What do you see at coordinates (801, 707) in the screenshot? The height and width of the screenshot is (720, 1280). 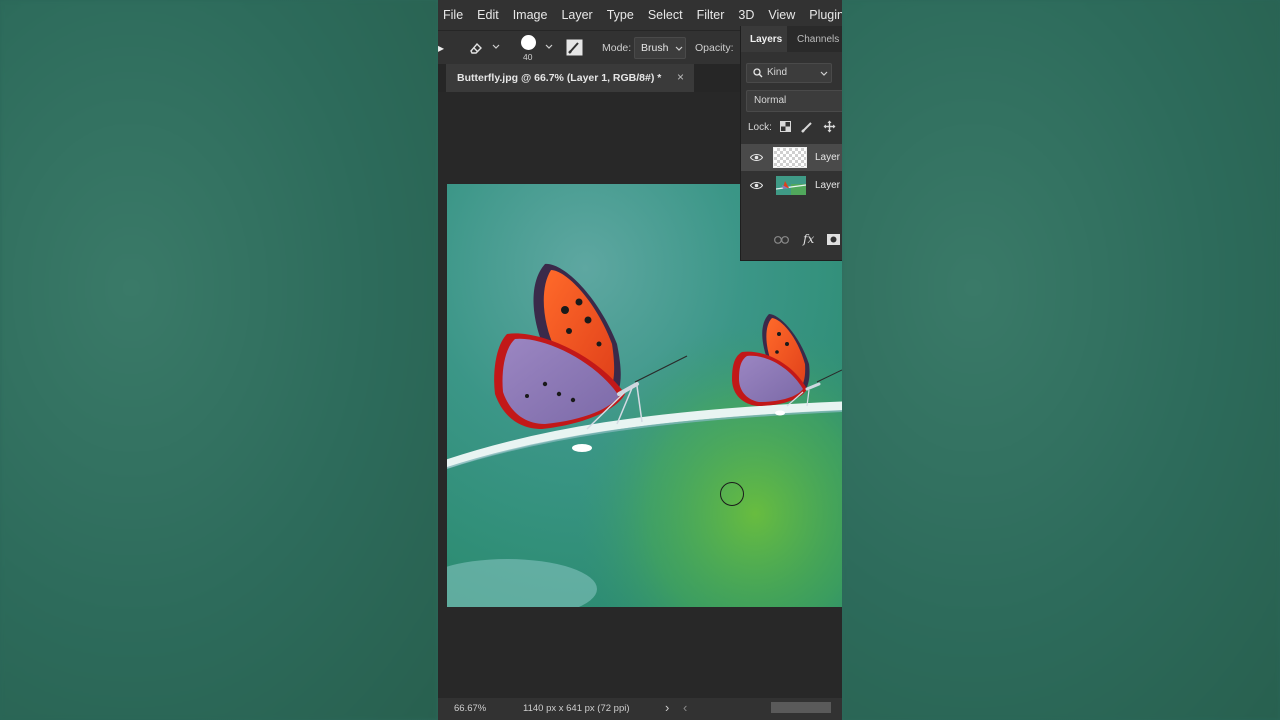 I see `horizontal-scrollbar` at bounding box center [801, 707].